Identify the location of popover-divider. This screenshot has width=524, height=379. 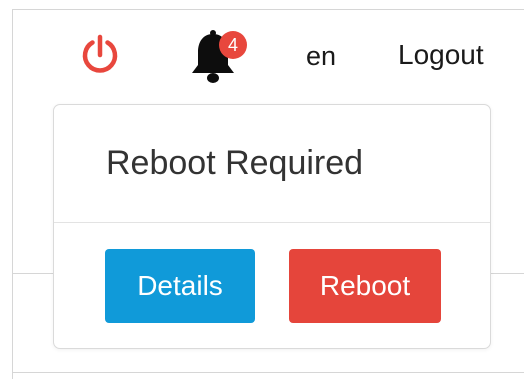
(272, 222).